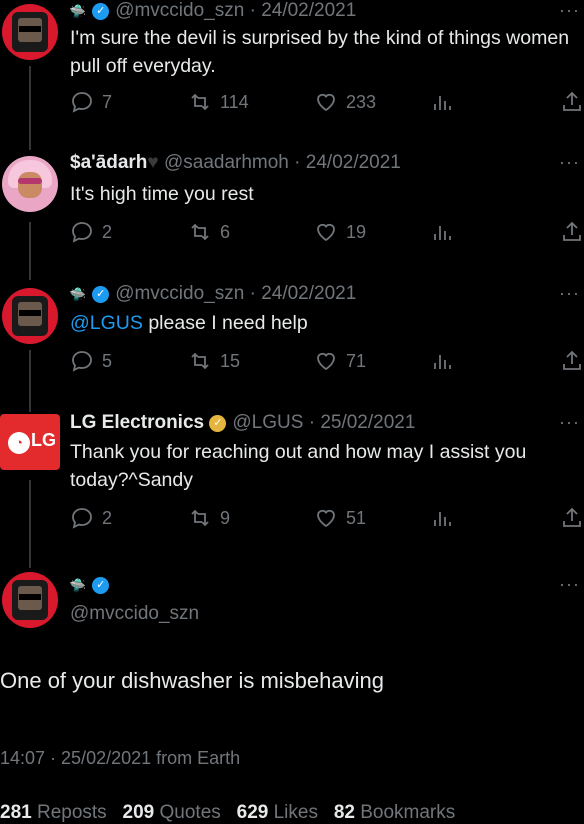  I want to click on bookmarks-stat: 82 Bookmarks, so click(394, 812).